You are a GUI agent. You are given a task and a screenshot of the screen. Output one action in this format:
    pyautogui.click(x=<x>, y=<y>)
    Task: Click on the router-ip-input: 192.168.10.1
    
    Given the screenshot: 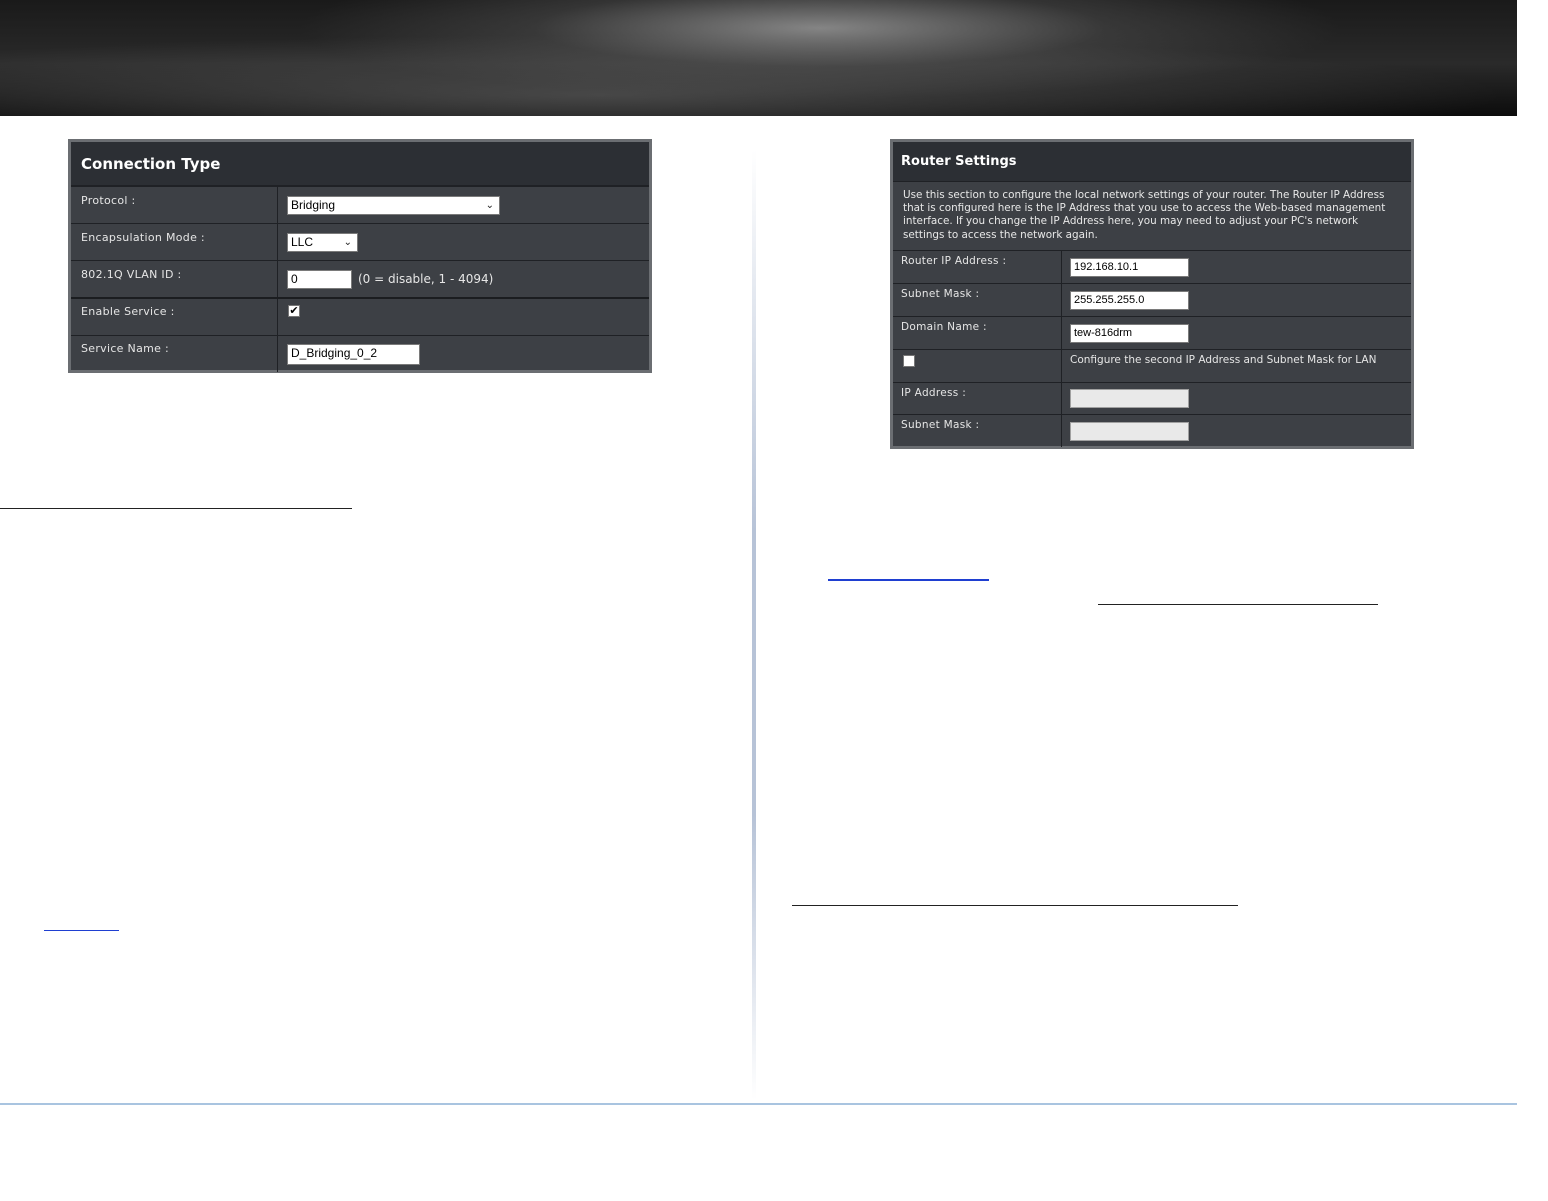 What is the action you would take?
    pyautogui.click(x=1129, y=267)
    